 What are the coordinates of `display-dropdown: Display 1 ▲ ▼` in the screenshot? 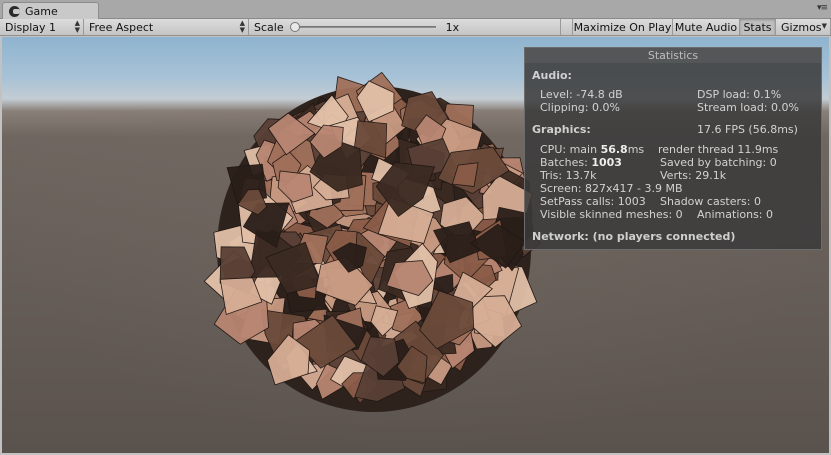 It's located at (42, 27).